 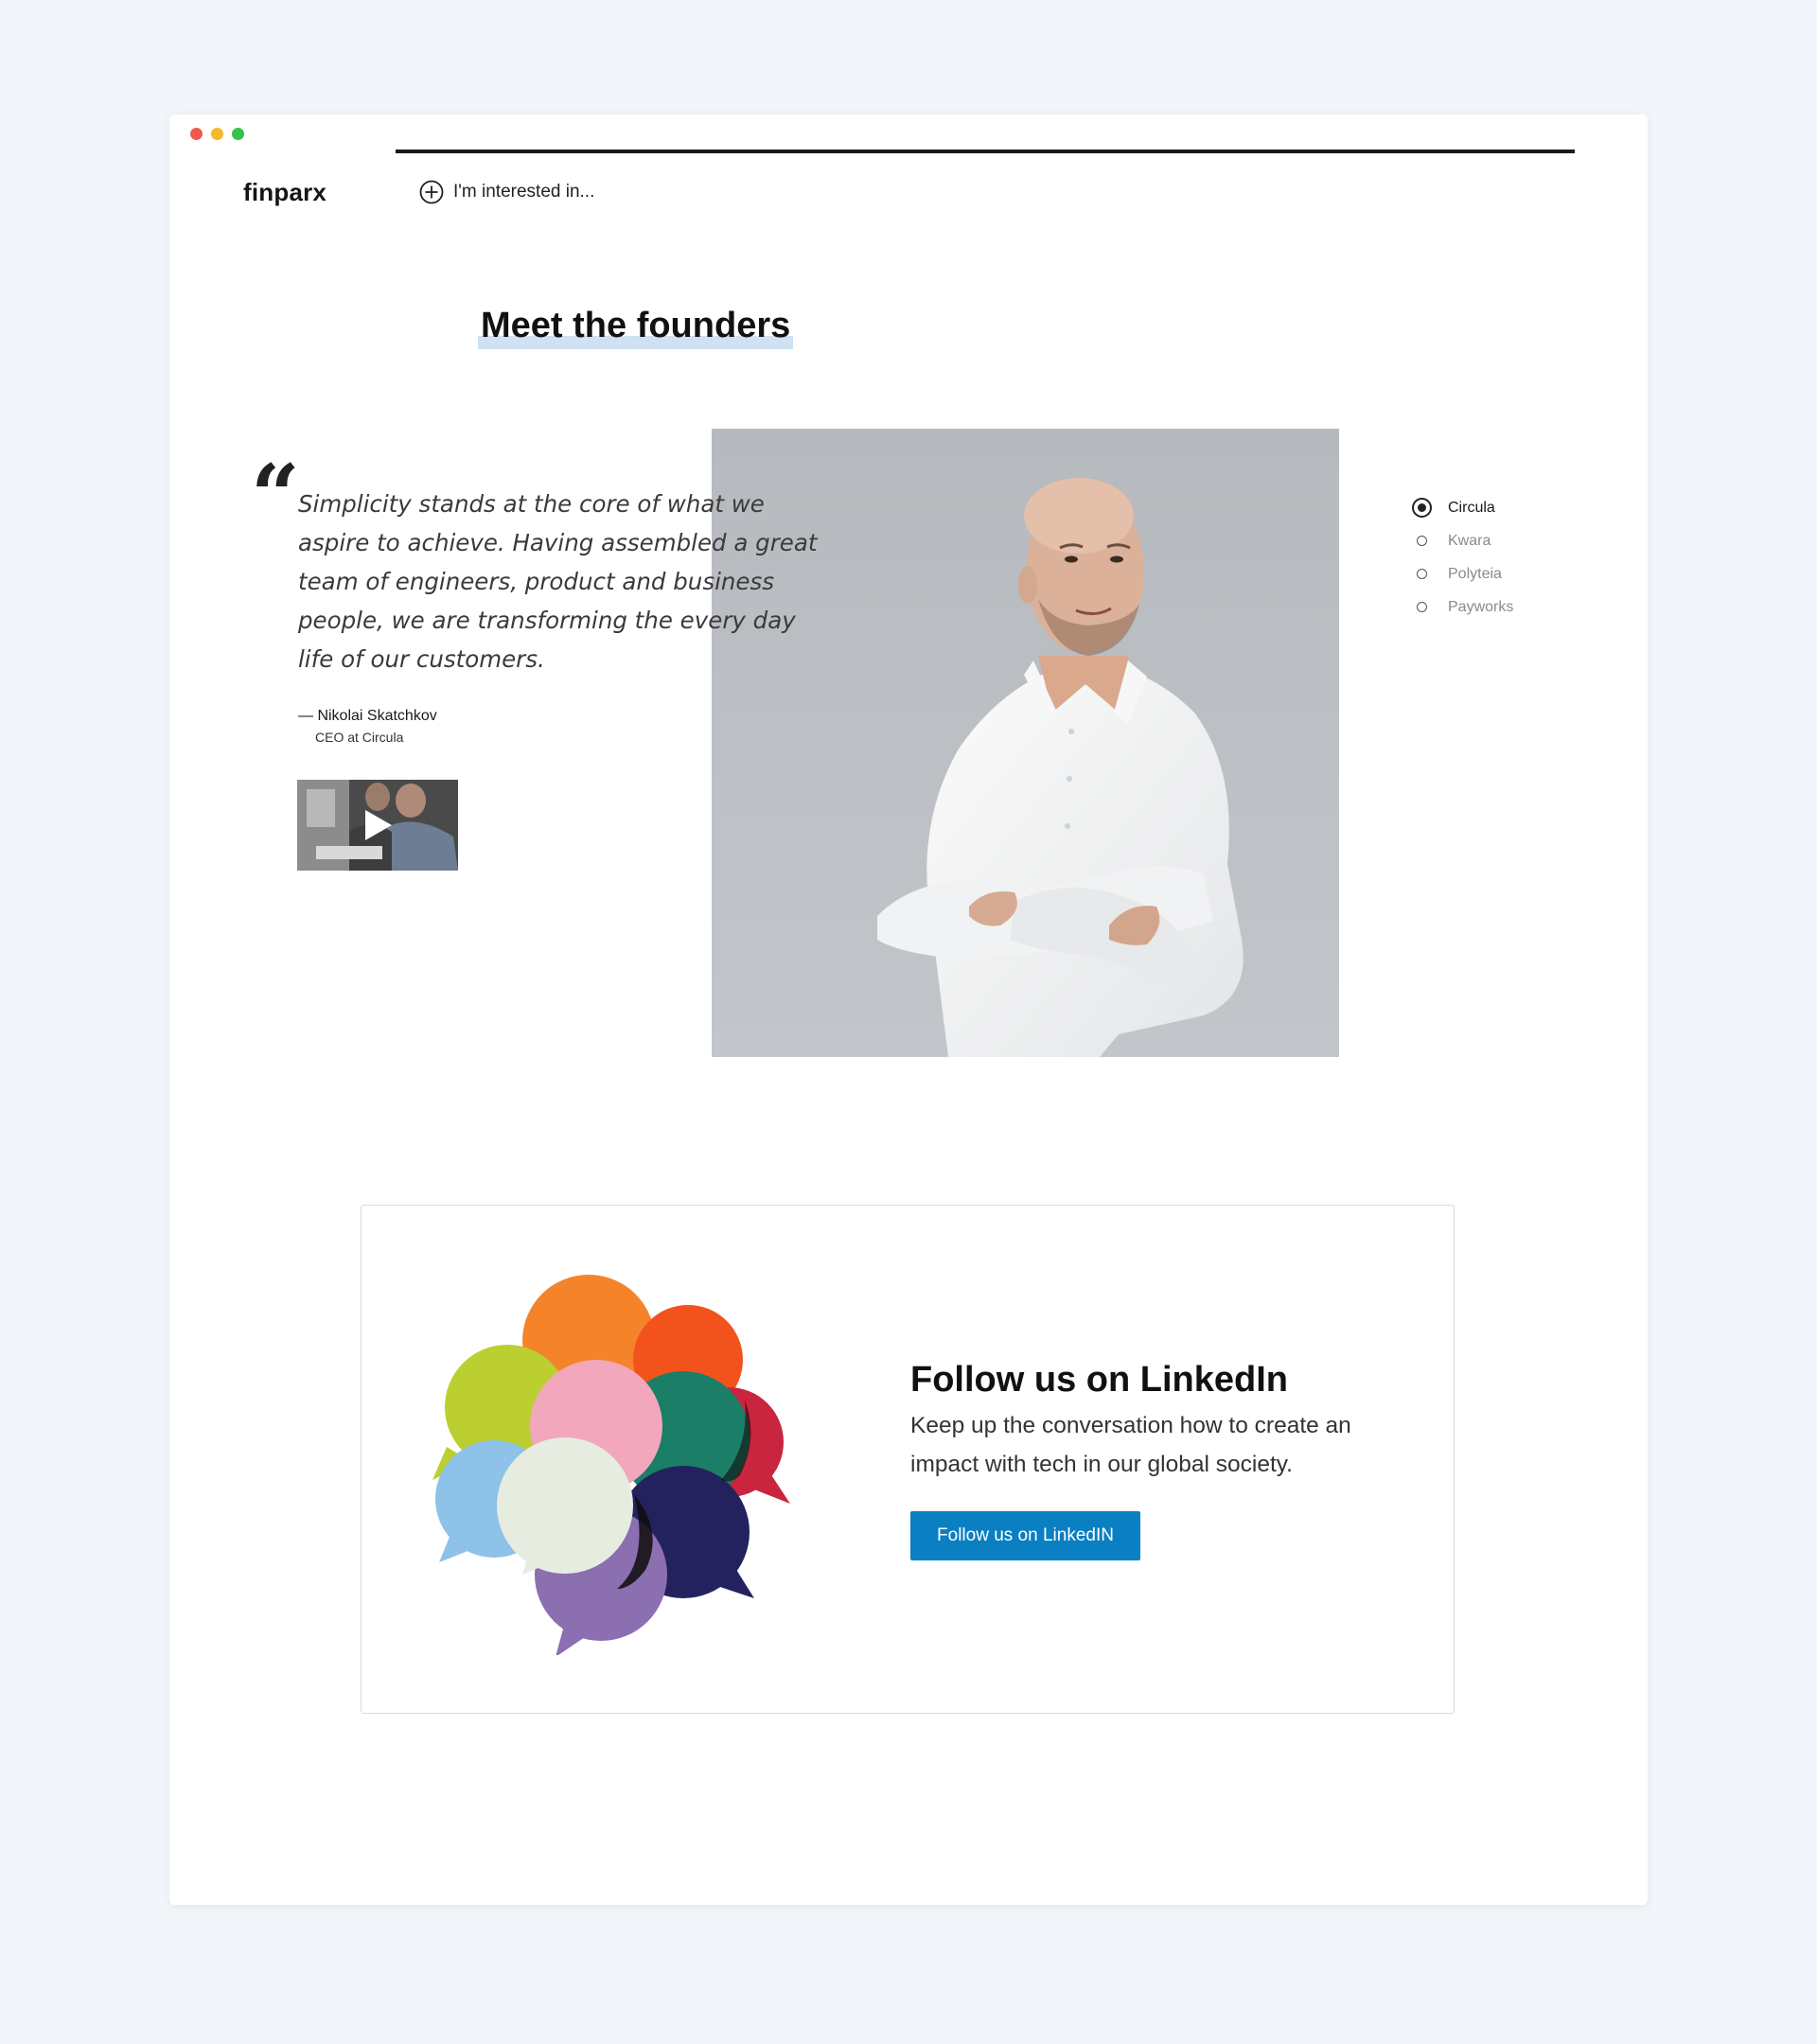 I want to click on speech-bubbles-illustration, so click(x=627, y=1459).